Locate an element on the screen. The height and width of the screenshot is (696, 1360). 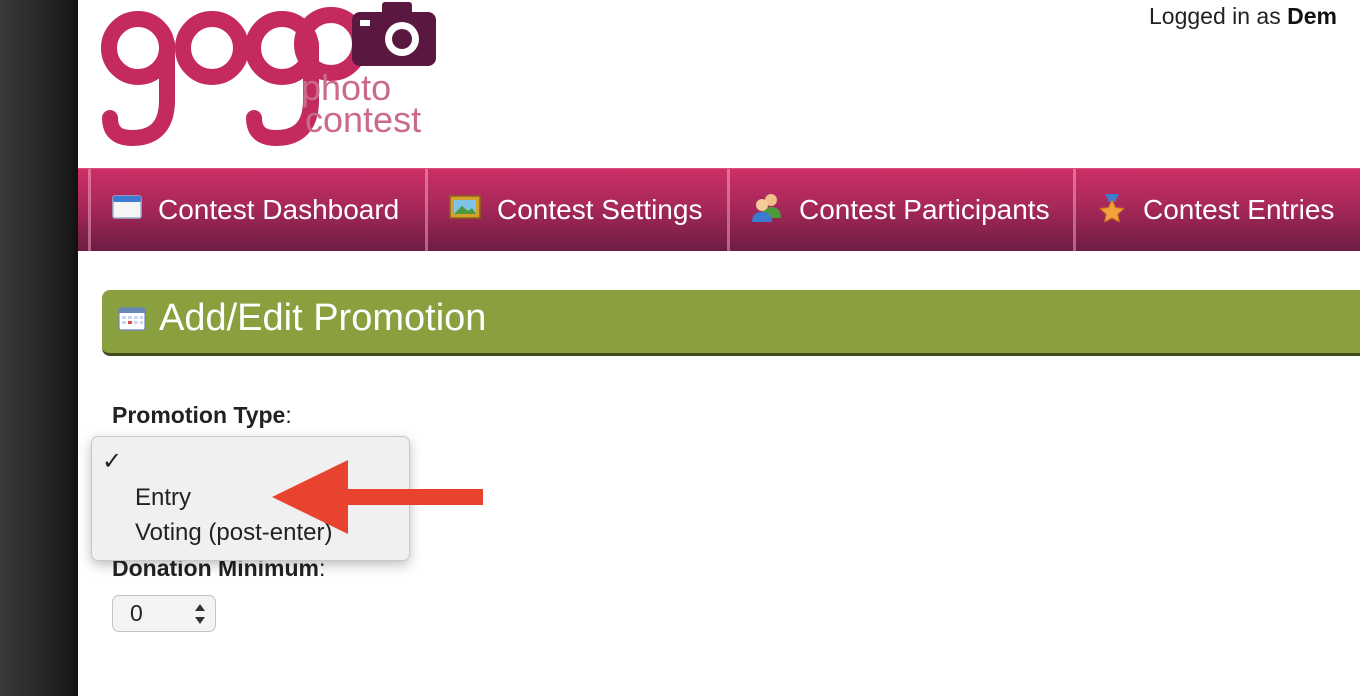
promotion-type-label: Promotion Type: is located at coordinates (202, 415).